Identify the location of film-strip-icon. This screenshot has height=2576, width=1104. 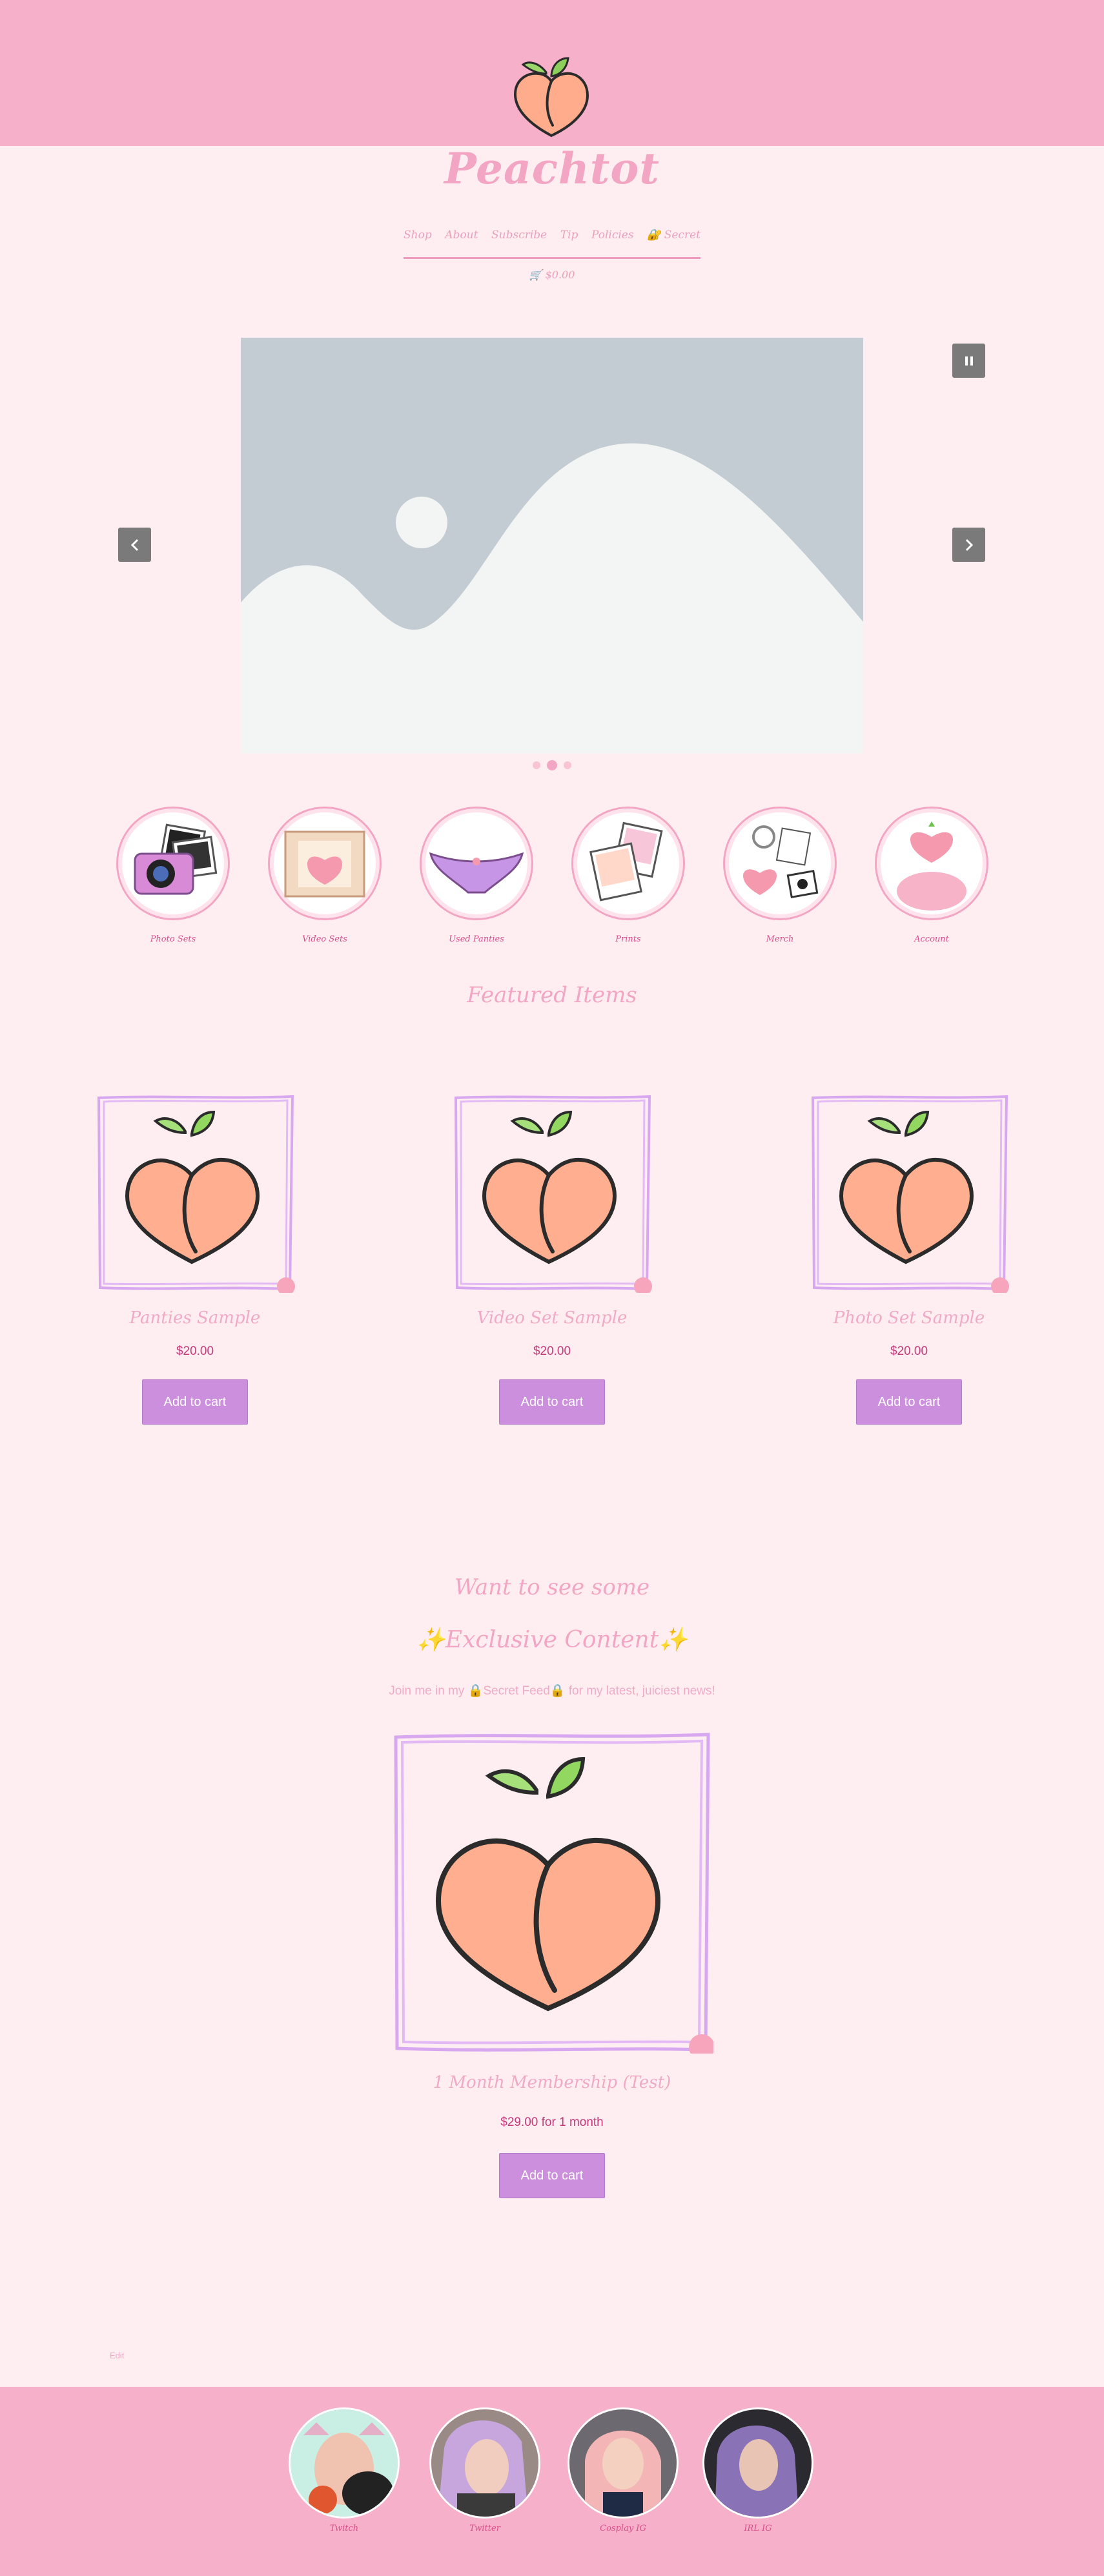
(325, 863).